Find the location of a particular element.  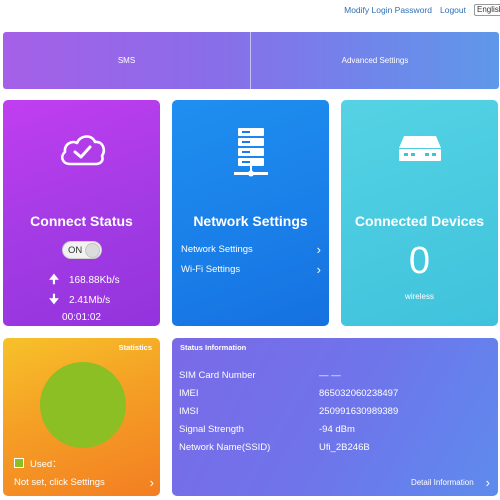

status-label: IMSI is located at coordinates (189, 411).